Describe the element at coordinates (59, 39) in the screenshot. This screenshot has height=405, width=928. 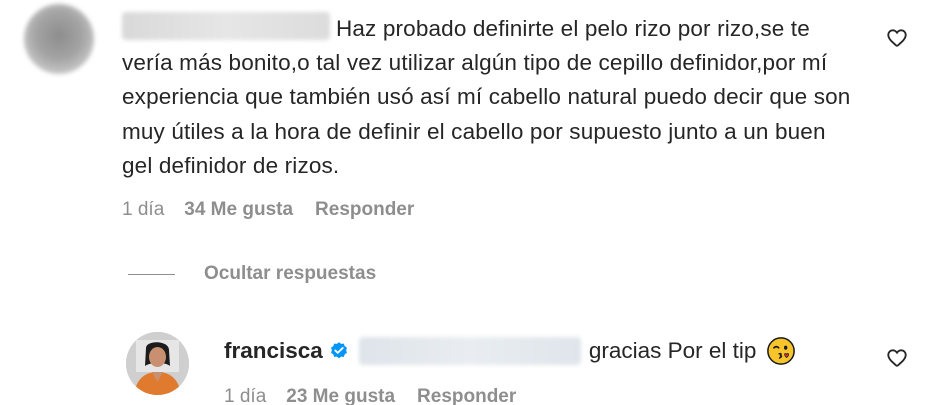
I see `commenter-avatar` at that location.